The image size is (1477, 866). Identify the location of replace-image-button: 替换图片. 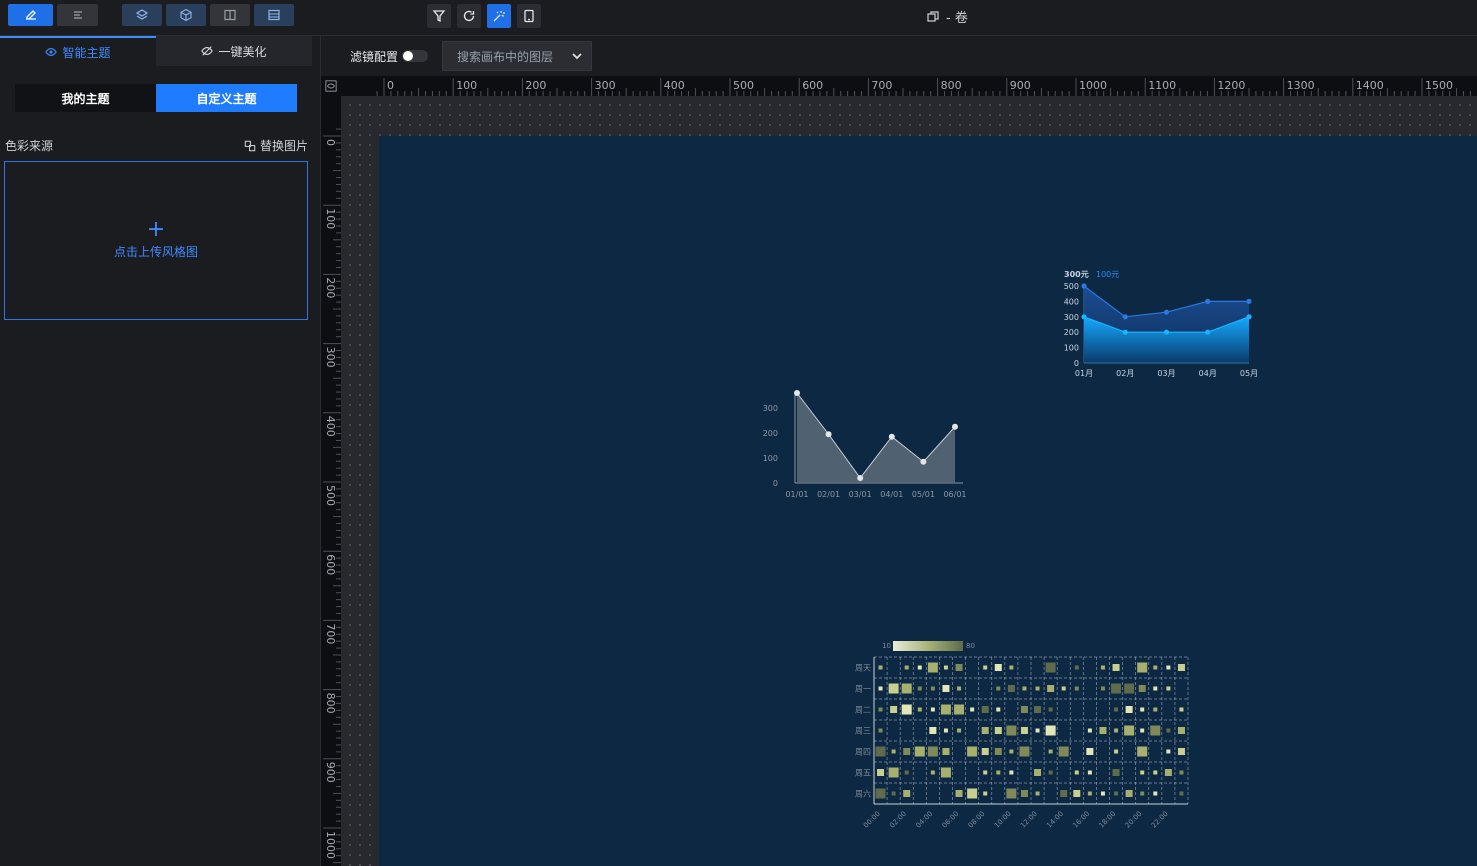
(276, 145).